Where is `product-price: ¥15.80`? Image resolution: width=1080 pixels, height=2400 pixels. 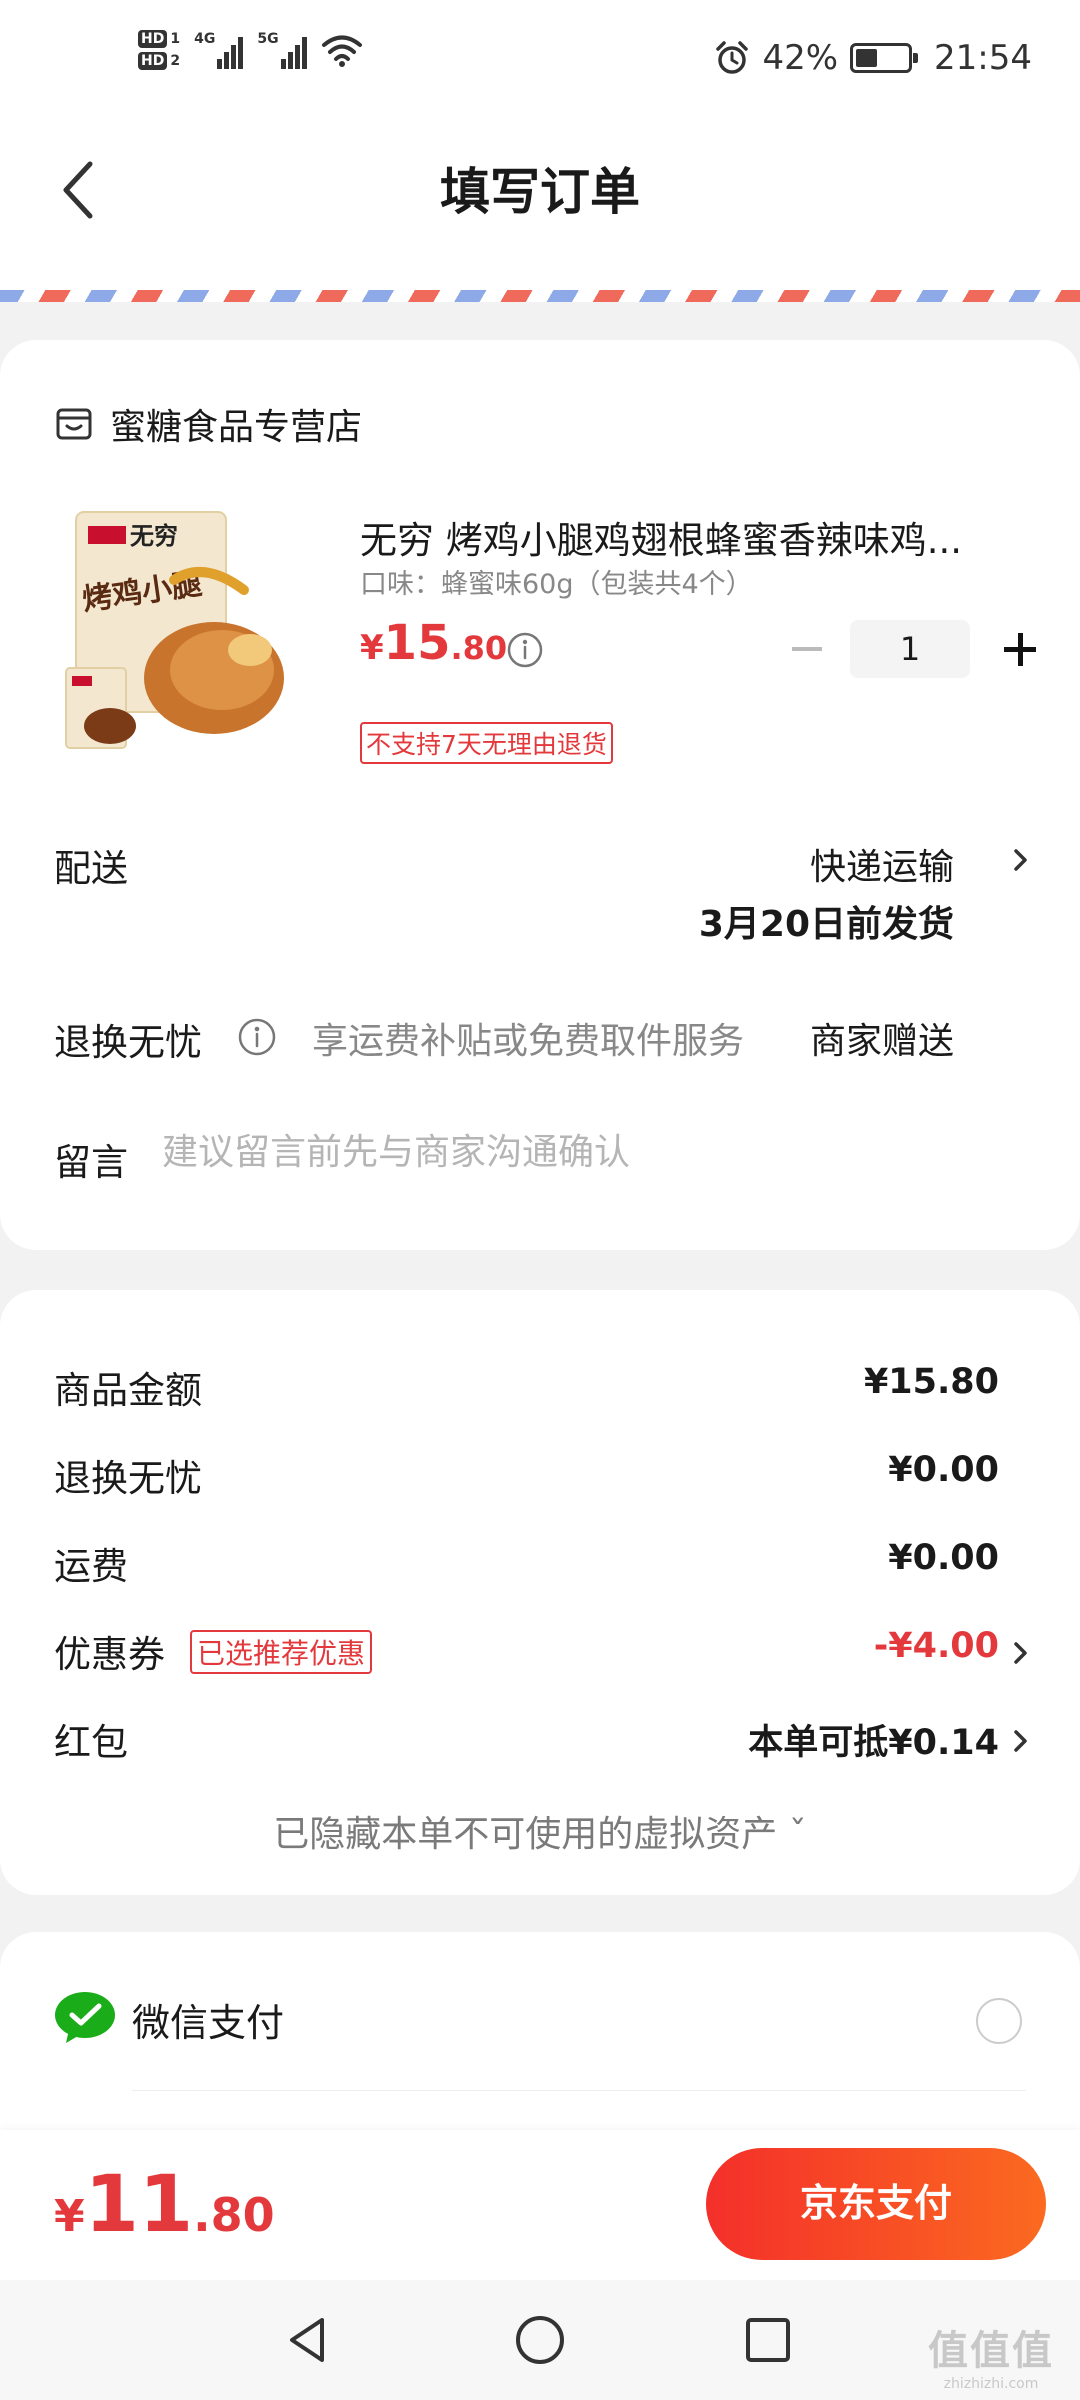
product-price: ¥15.80 is located at coordinates (433, 643).